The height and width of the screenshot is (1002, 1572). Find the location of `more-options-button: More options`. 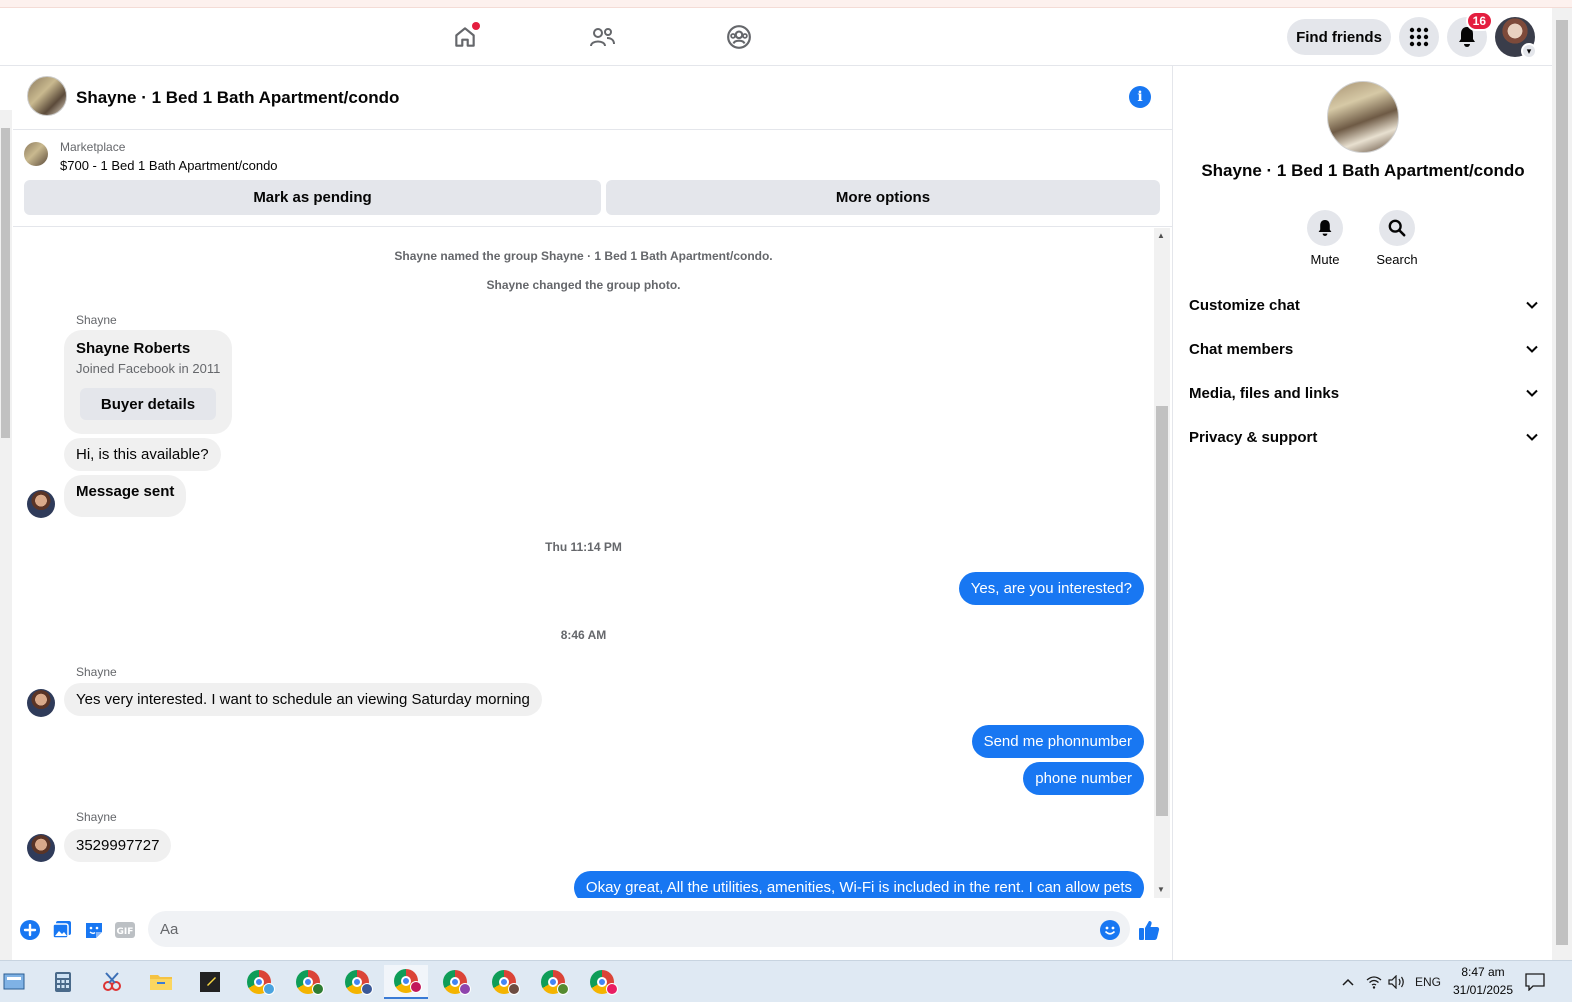

more-options-button: More options is located at coordinates (883, 197).